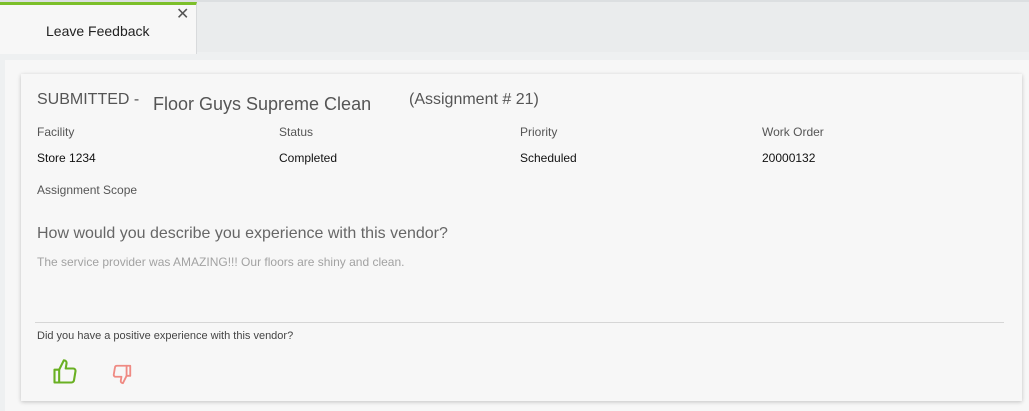 The width and height of the screenshot is (1029, 411). What do you see at coordinates (296, 132) in the screenshot?
I see `status-label: Status` at bounding box center [296, 132].